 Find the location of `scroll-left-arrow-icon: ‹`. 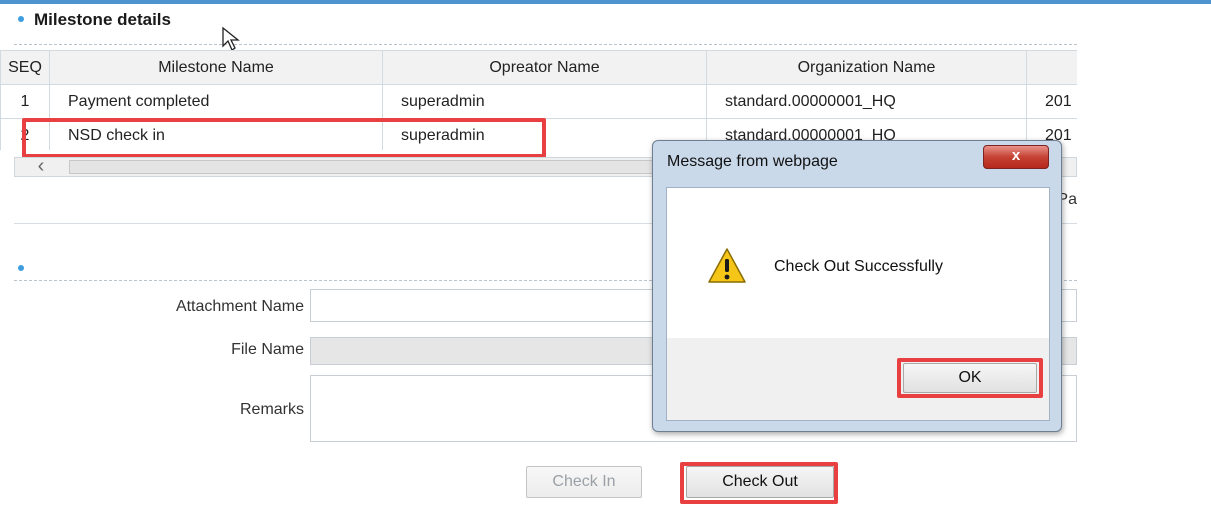

scroll-left-arrow-icon: ‹ is located at coordinates (41, 166).